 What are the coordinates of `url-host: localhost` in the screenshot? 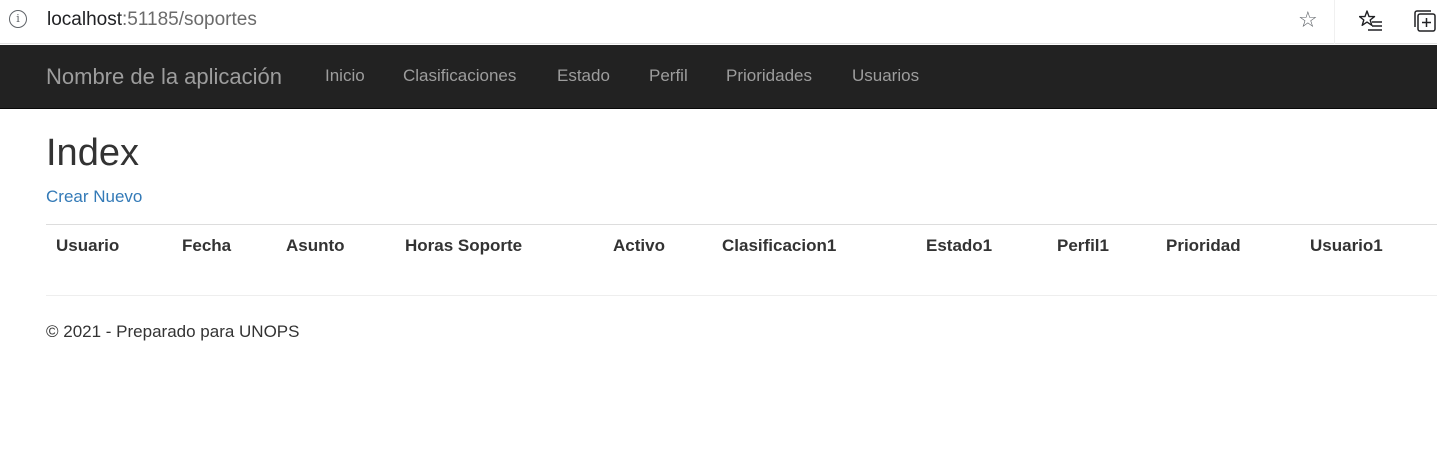 It's located at (84, 19).